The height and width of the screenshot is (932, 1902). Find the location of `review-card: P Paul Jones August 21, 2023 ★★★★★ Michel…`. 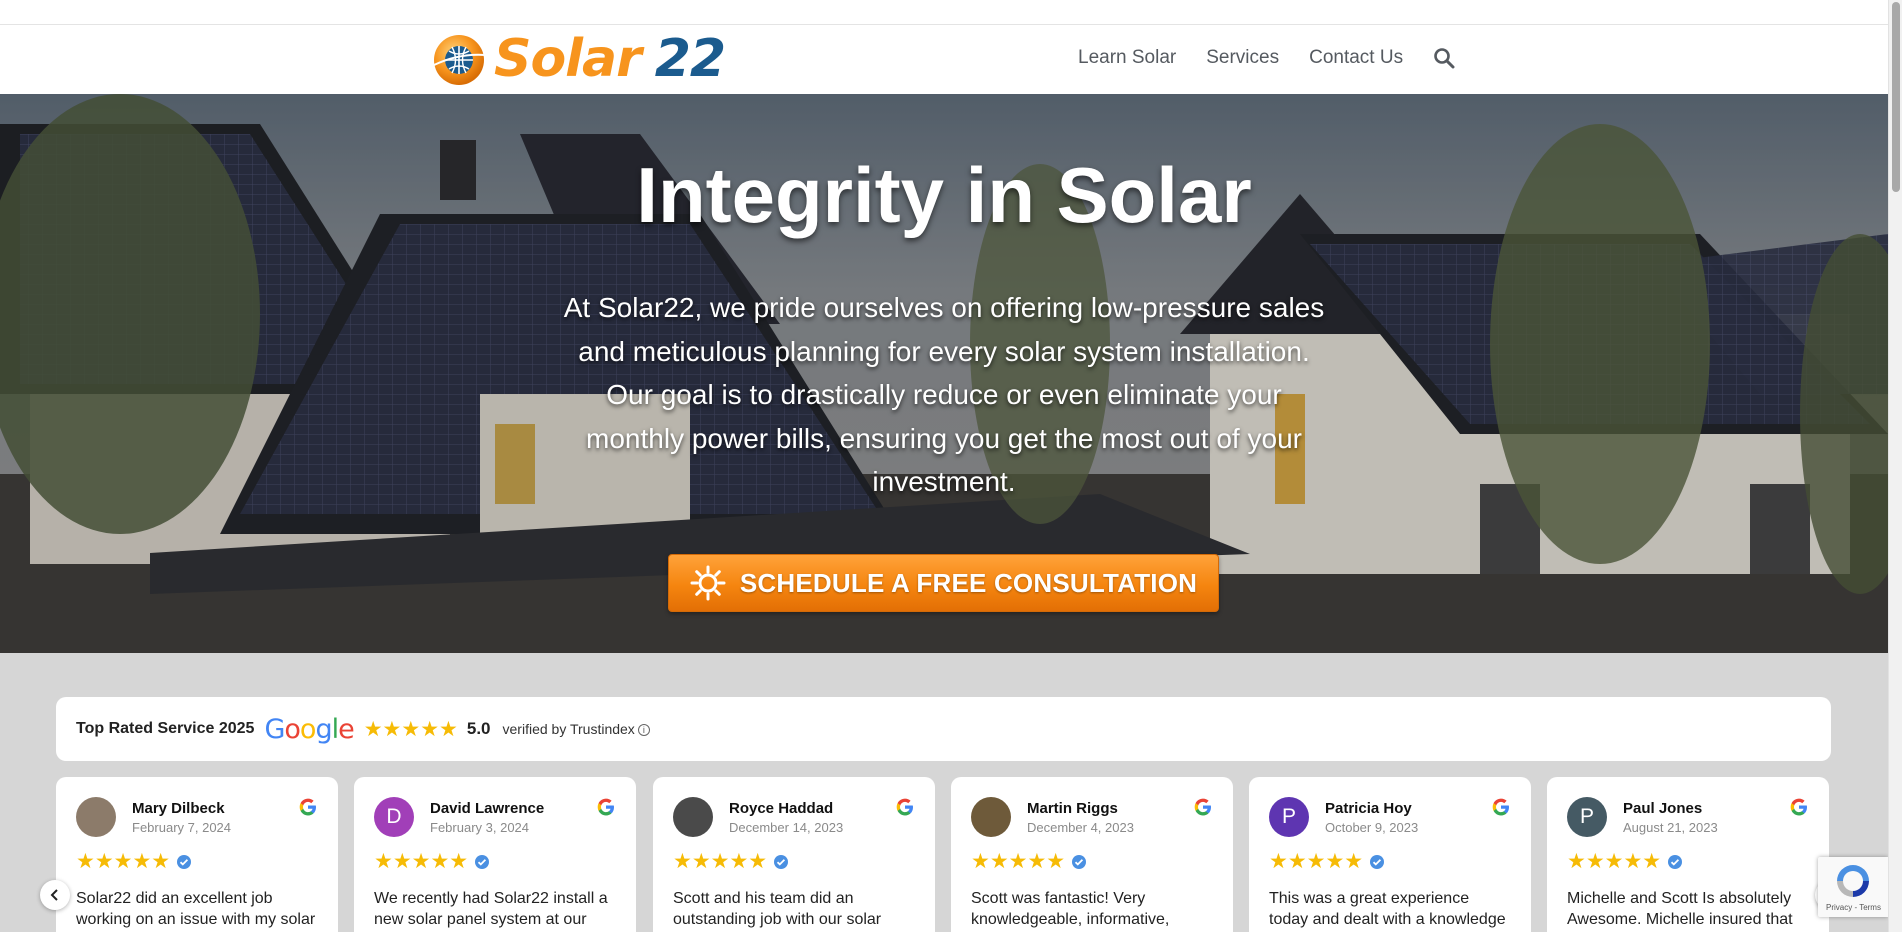

review-card: P Paul Jones August 21, 2023 ★★★★★ Michel… is located at coordinates (1688, 854).